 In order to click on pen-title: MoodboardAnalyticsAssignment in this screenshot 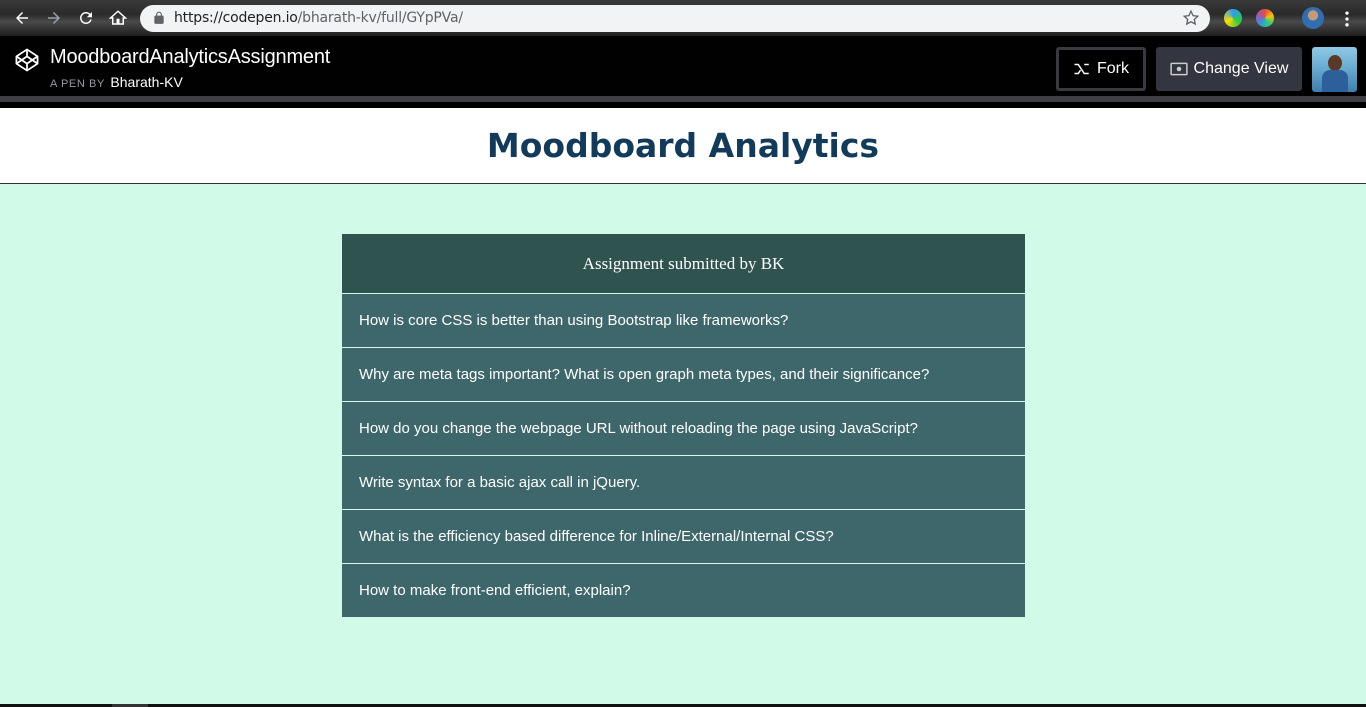, I will do `click(190, 57)`.